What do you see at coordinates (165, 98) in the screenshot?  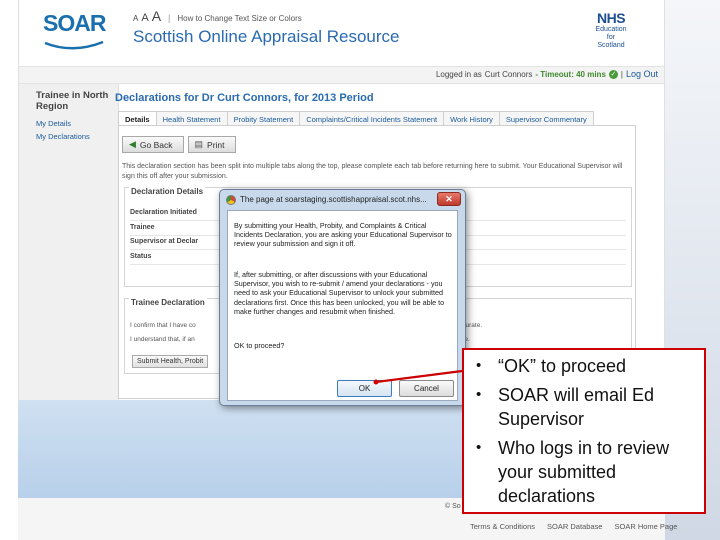 I see `title-prefix: Declarations for Dr` at bounding box center [165, 98].